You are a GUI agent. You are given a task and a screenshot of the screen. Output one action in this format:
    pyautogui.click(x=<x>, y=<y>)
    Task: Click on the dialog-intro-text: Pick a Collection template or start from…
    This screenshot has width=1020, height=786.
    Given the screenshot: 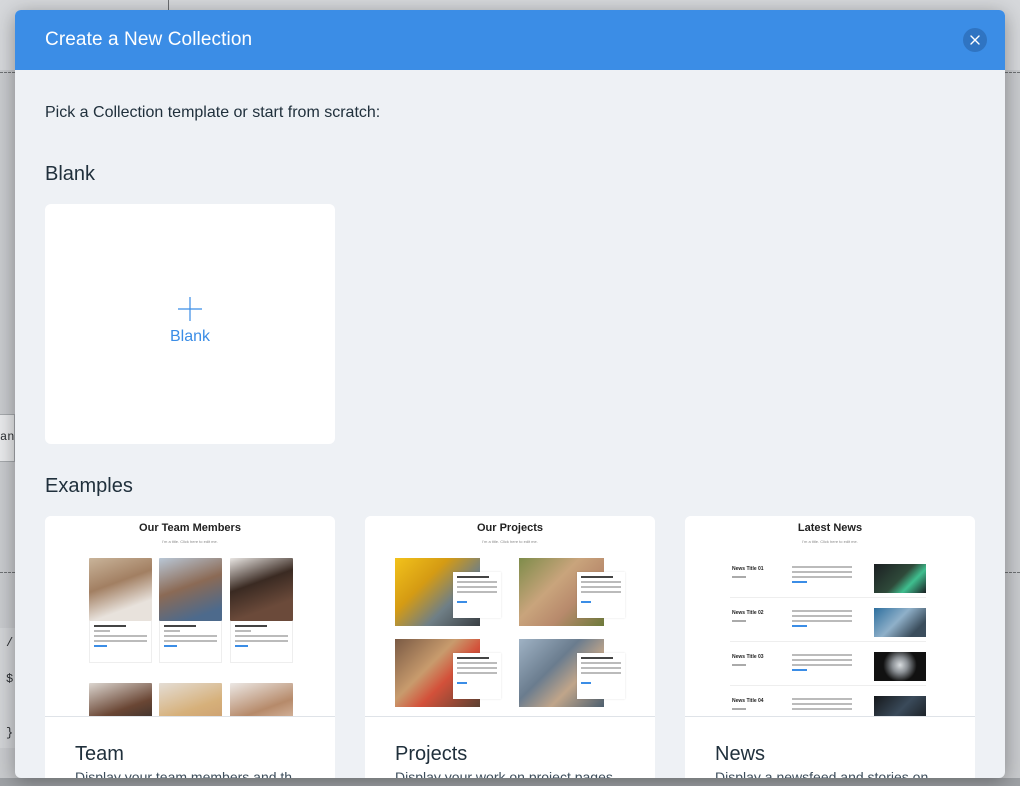 What is the action you would take?
    pyautogui.click(x=213, y=112)
    